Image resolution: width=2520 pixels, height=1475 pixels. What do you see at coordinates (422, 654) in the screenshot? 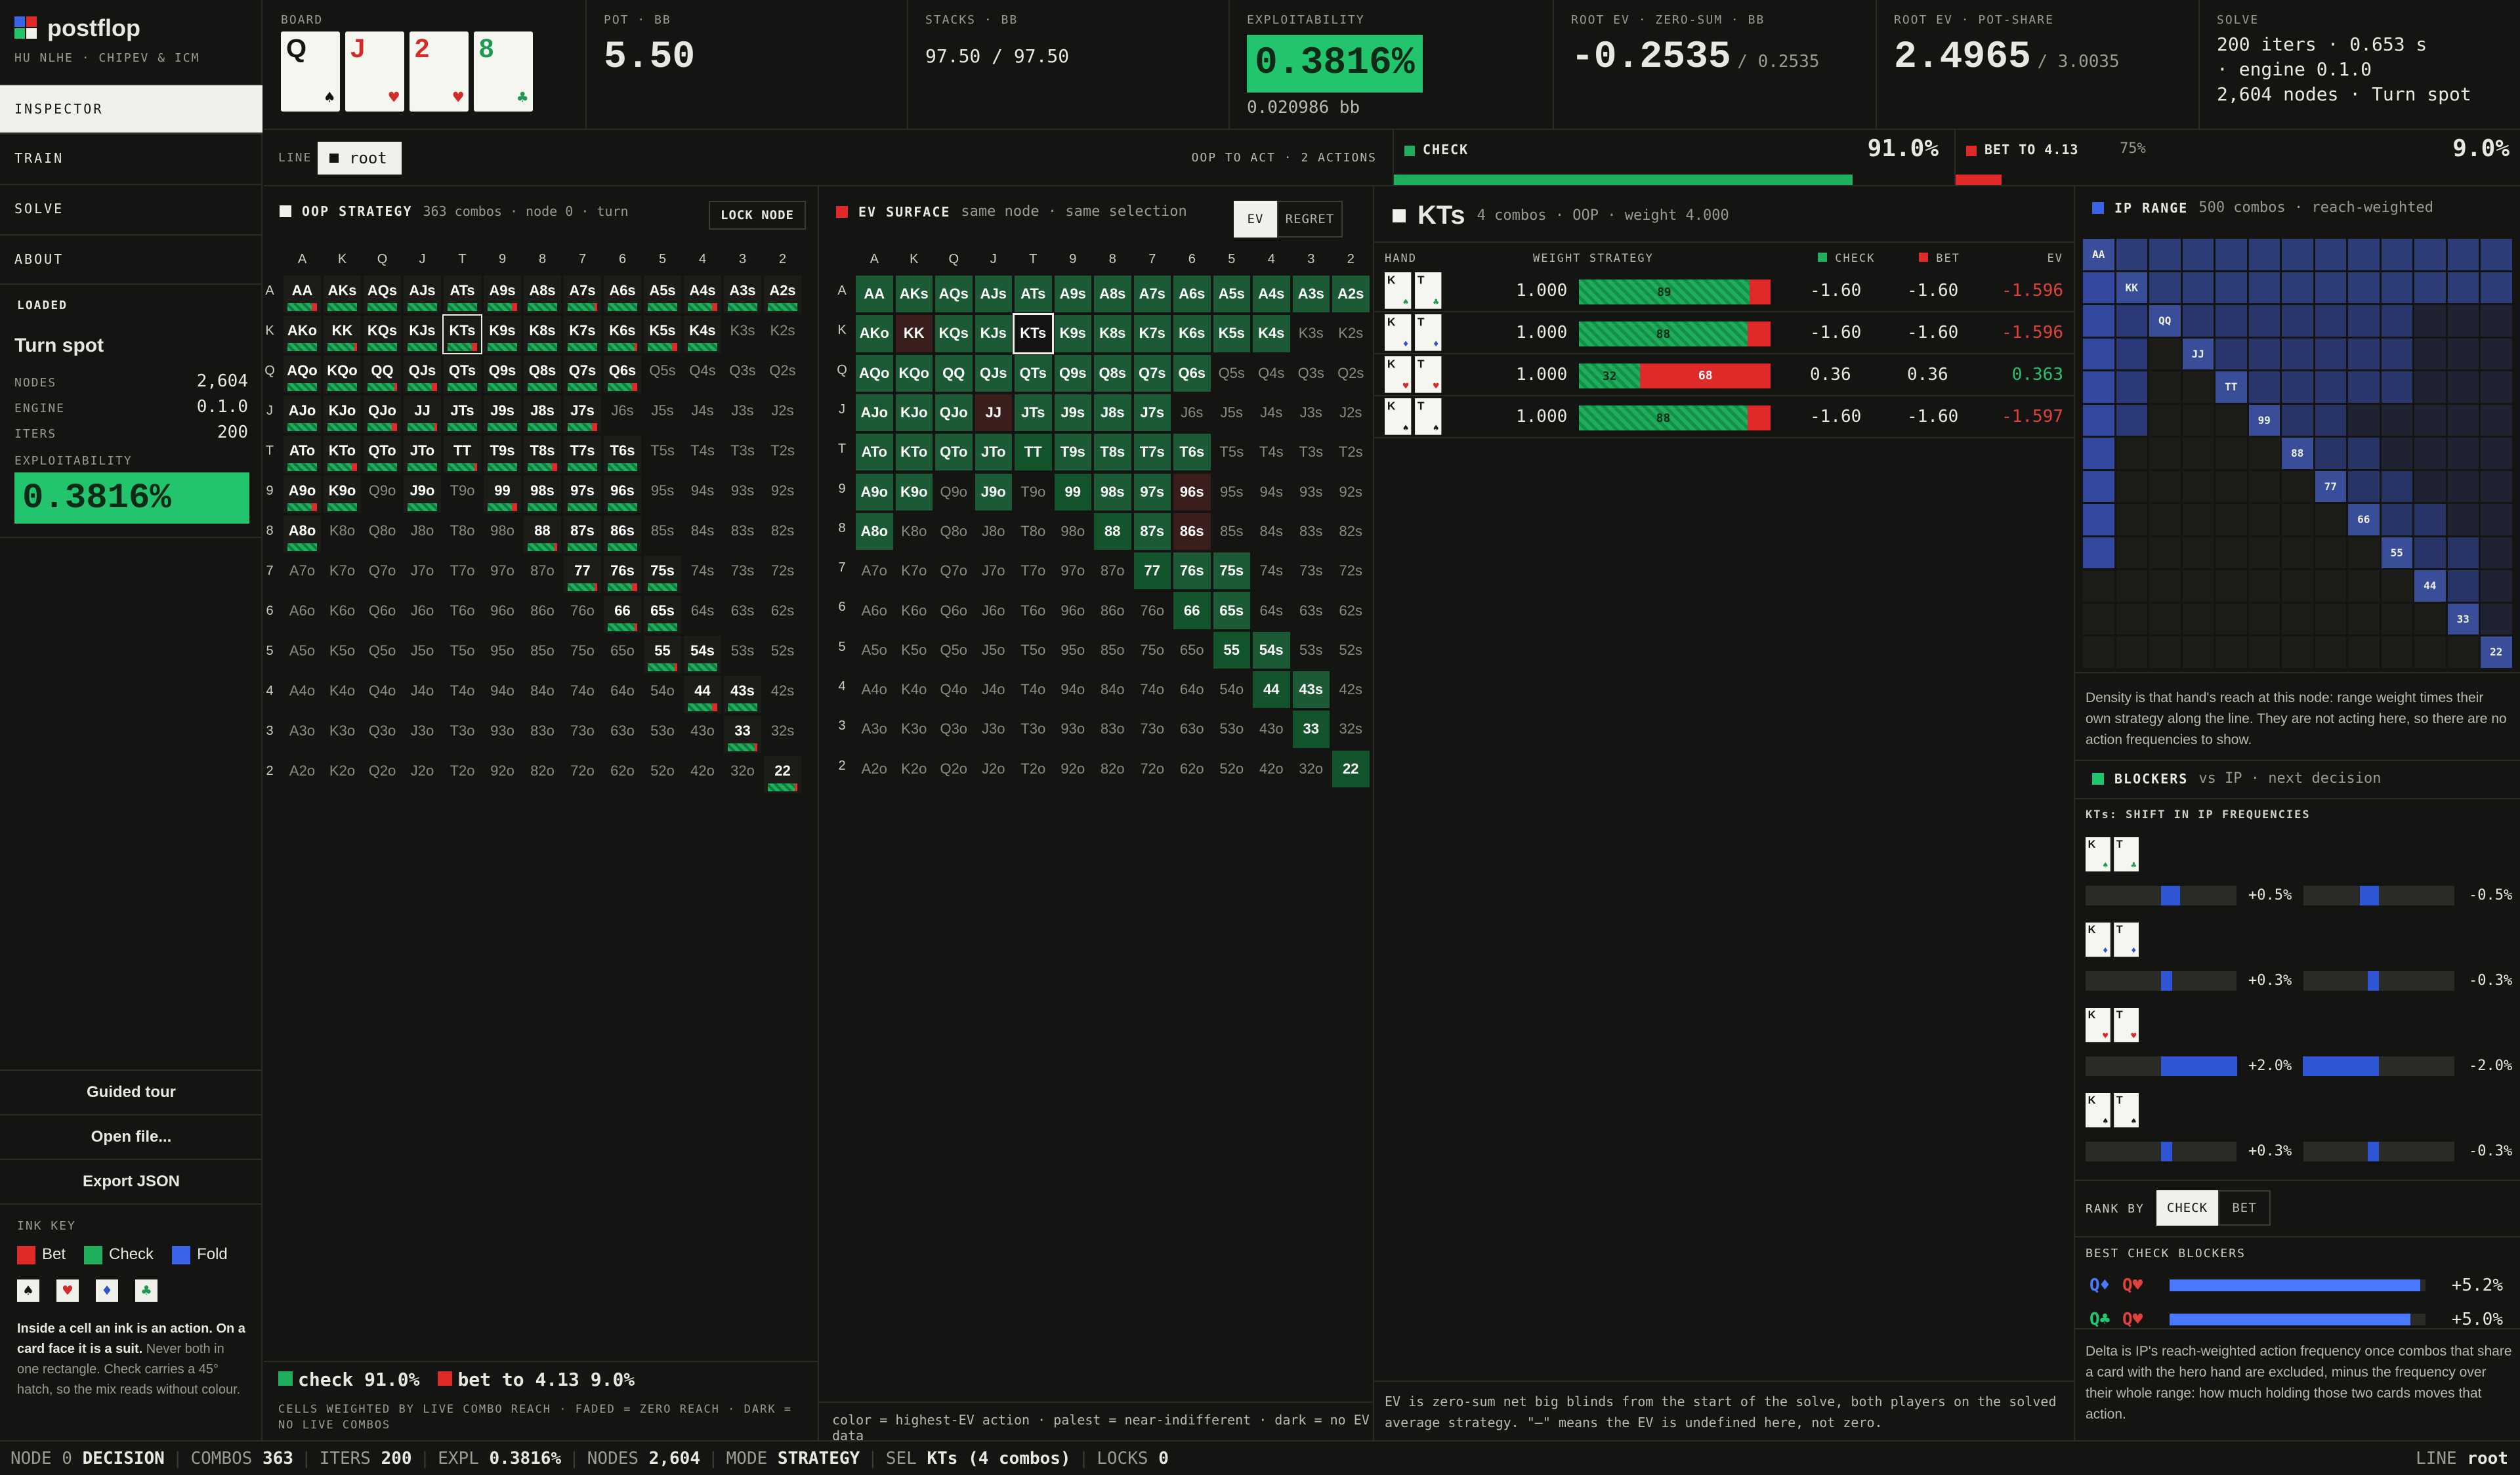
I see `hand-cell: J5o` at bounding box center [422, 654].